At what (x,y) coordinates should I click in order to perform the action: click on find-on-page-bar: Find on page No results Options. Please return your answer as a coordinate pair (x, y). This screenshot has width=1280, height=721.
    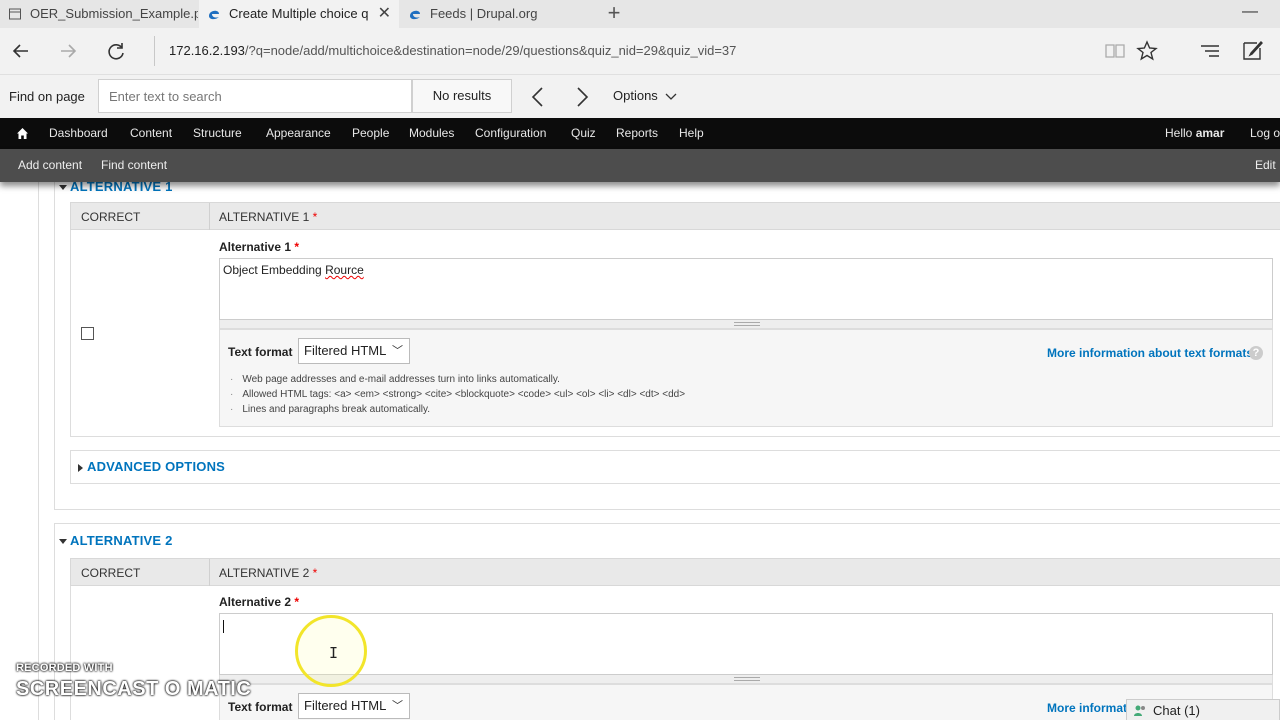
    Looking at the image, I should click on (640, 96).